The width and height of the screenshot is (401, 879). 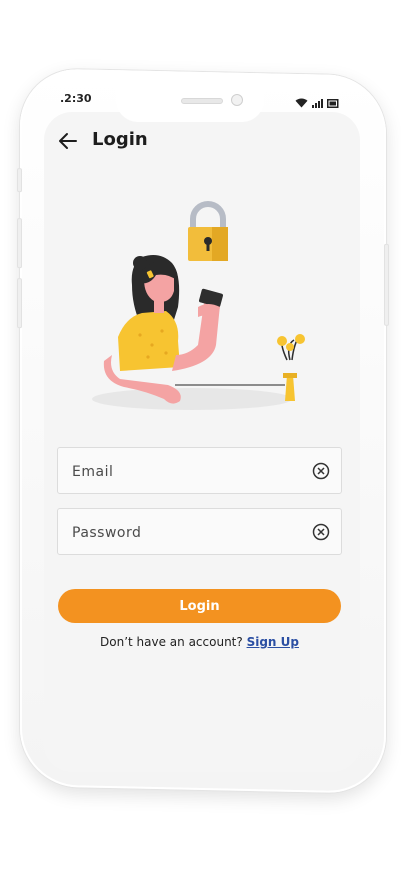 I want to click on signup-row: Don’t have an account? Sign Up, so click(x=199, y=642).